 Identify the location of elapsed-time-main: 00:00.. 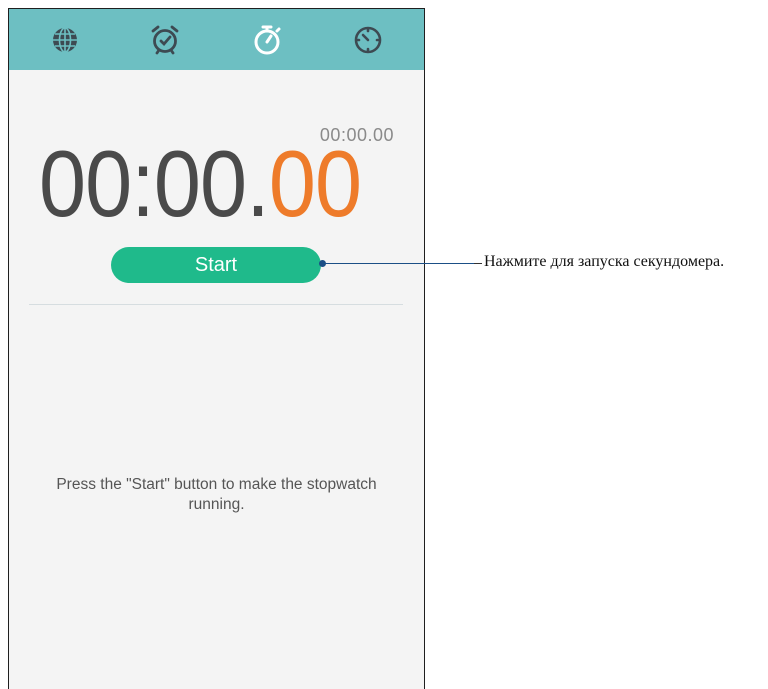
(154, 183).